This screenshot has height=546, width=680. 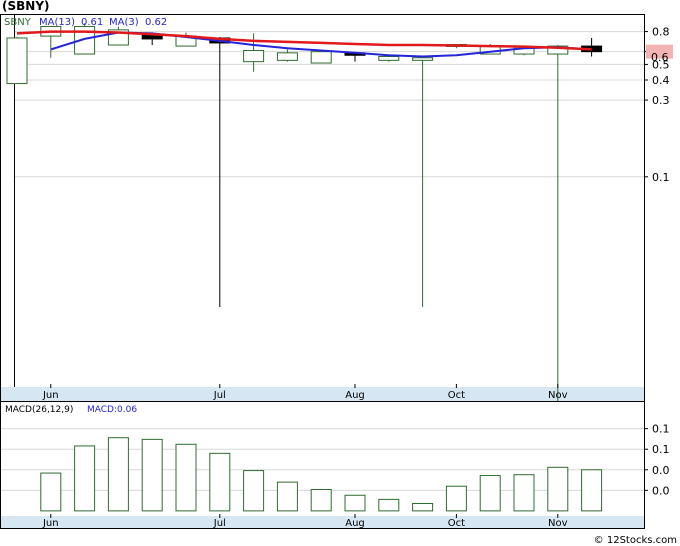 I want to click on legend-ma3-value: 0.62, so click(x=156, y=22).